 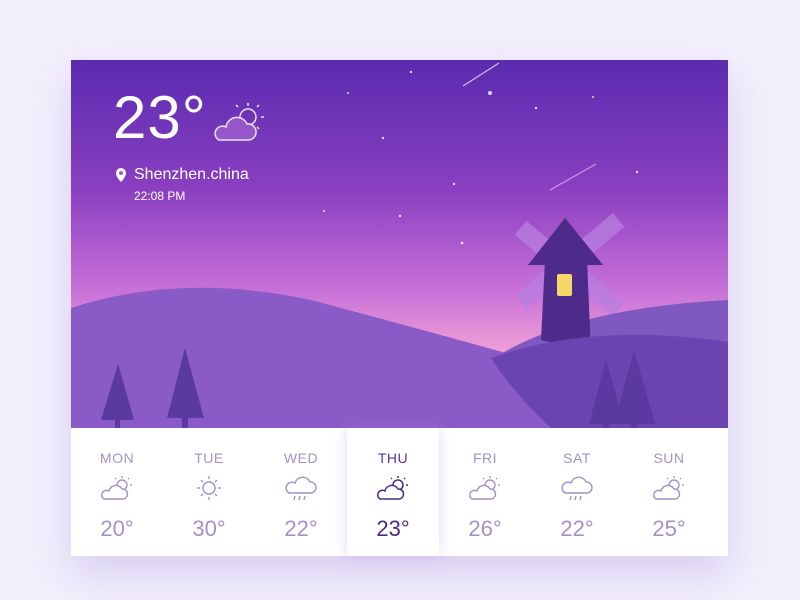 What do you see at coordinates (485, 458) in the screenshot?
I see `day-name: FRI` at bounding box center [485, 458].